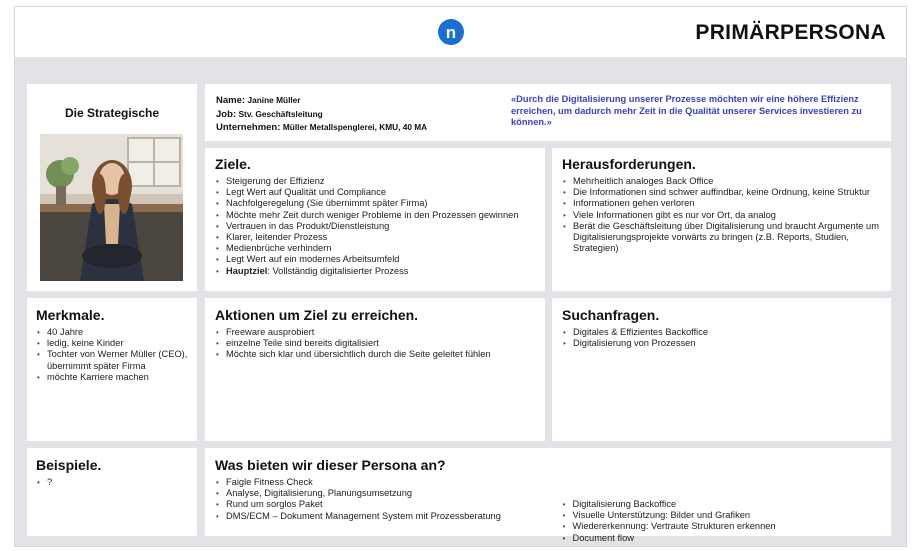 This screenshot has height=551, width=913. What do you see at coordinates (112, 343) in the screenshot?
I see `list-item: ledig, keine Kinder` at bounding box center [112, 343].